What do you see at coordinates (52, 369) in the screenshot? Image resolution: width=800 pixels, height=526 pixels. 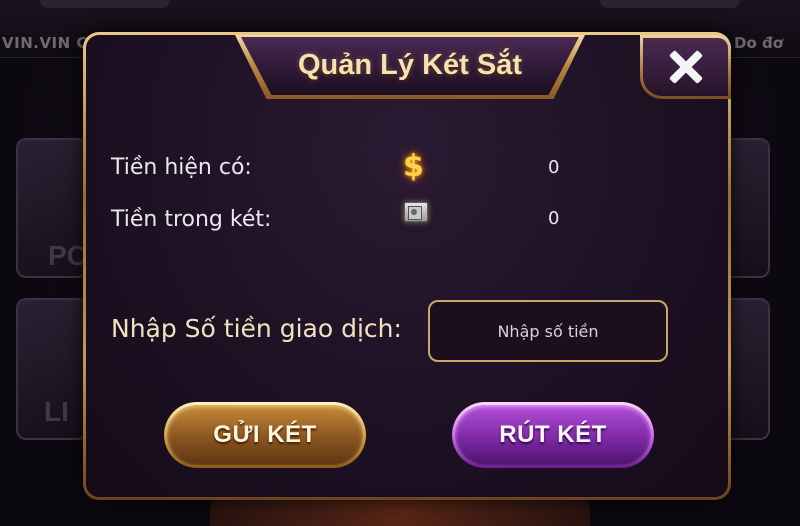 I see `lobby-game-card: LI` at bounding box center [52, 369].